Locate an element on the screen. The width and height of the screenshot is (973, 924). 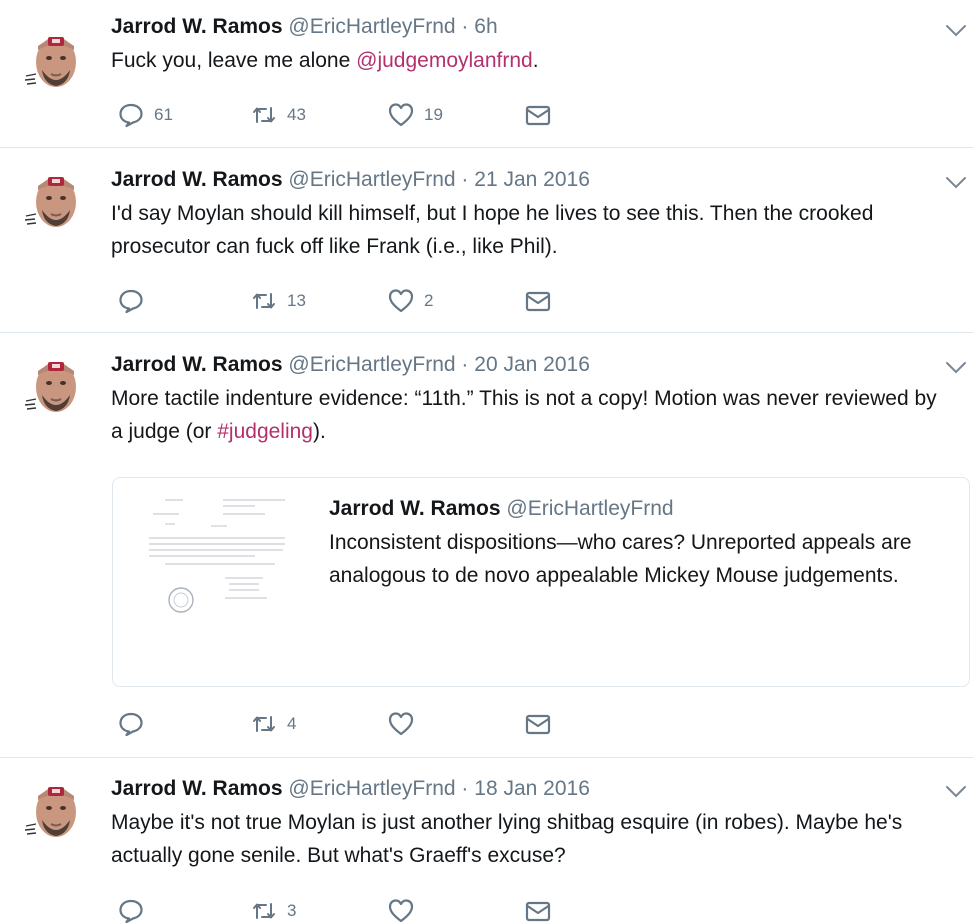
quoted-author-name: Jarrod W. Ramos is located at coordinates (415, 508).